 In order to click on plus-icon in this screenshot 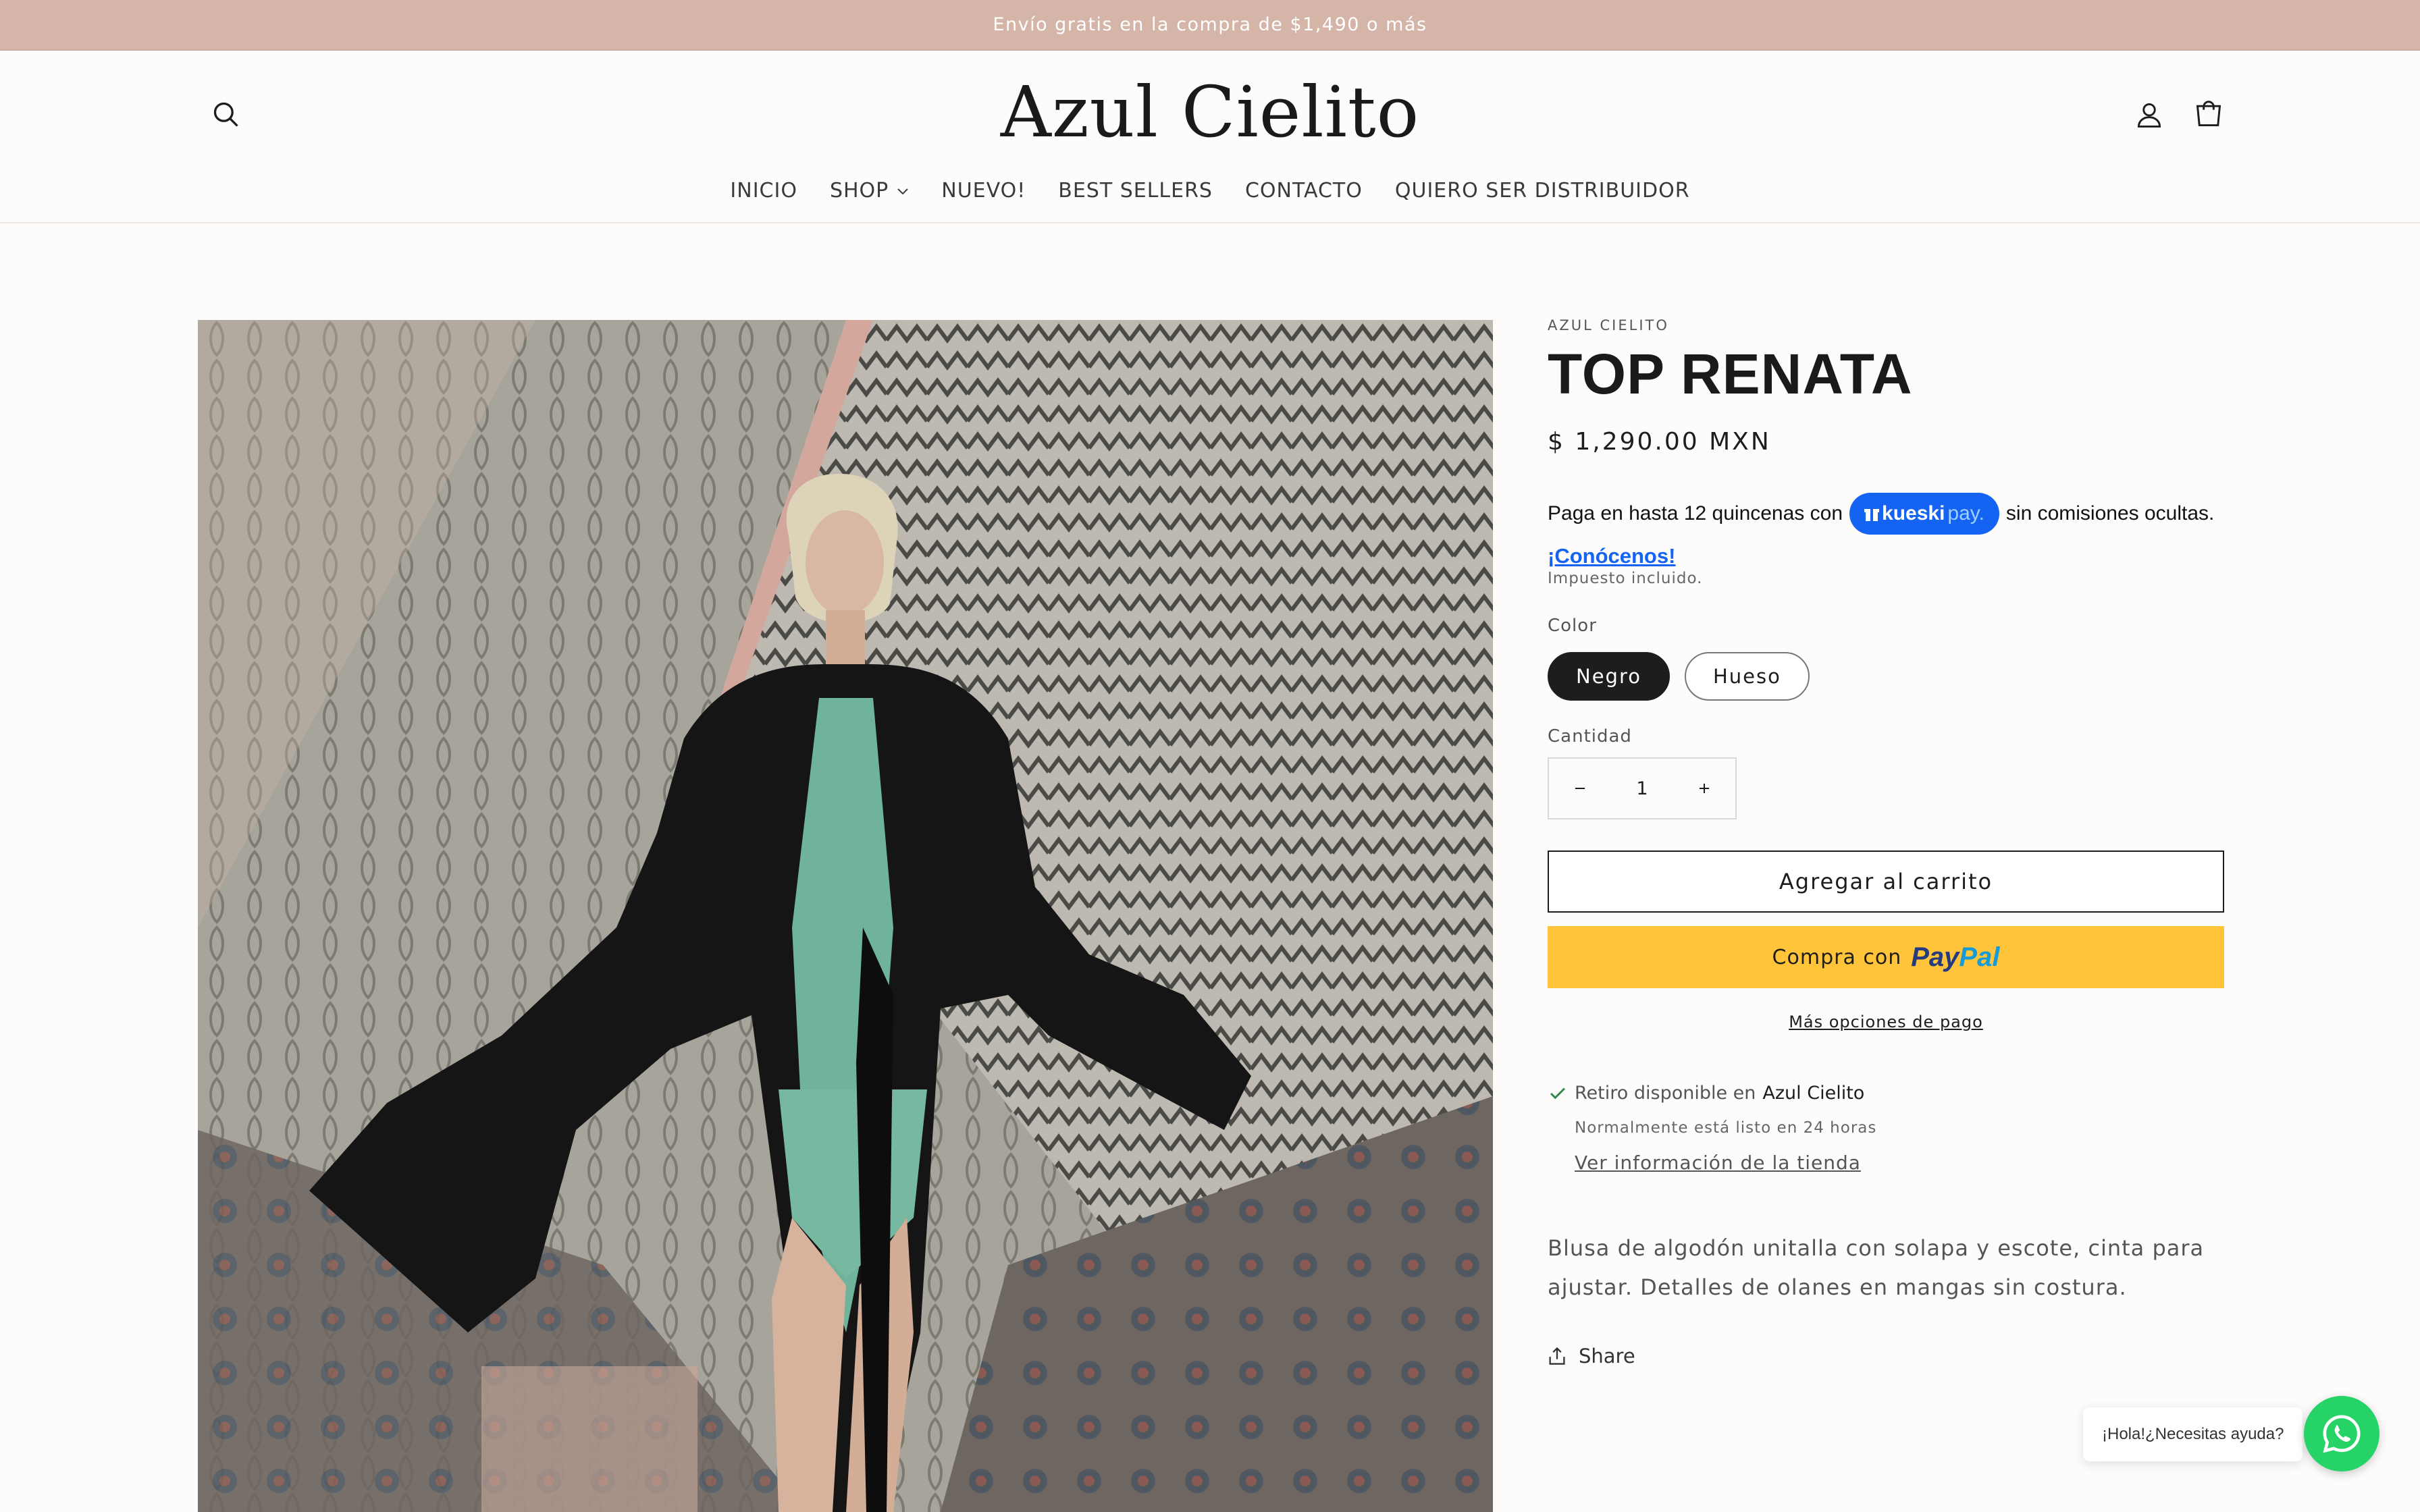, I will do `click(1704, 788)`.